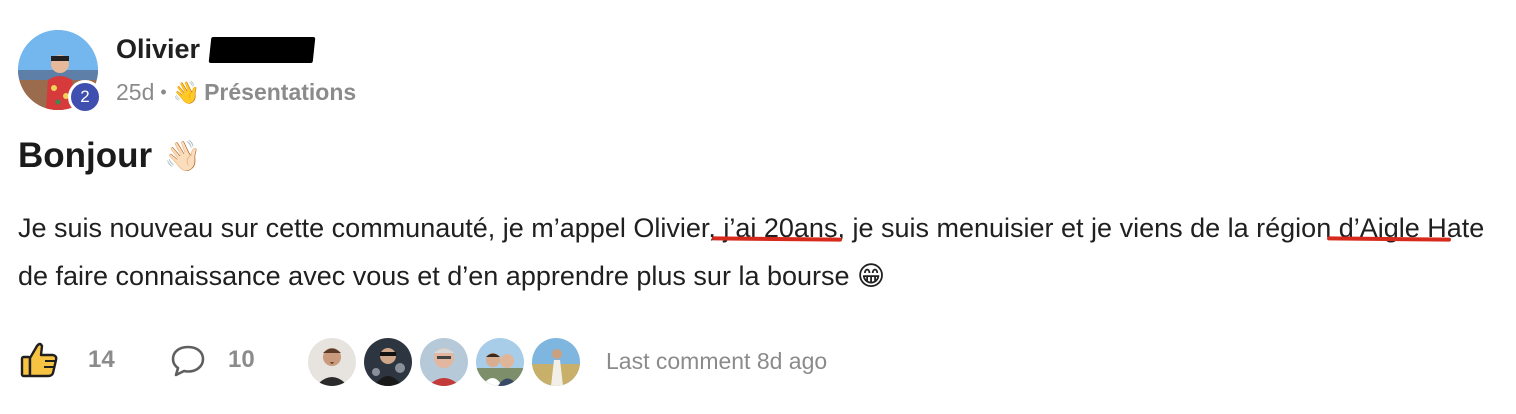 Image resolution: width=1516 pixels, height=414 pixels. Describe the element at coordinates (280, 92) in the screenshot. I see `category-link: Présentations` at that location.